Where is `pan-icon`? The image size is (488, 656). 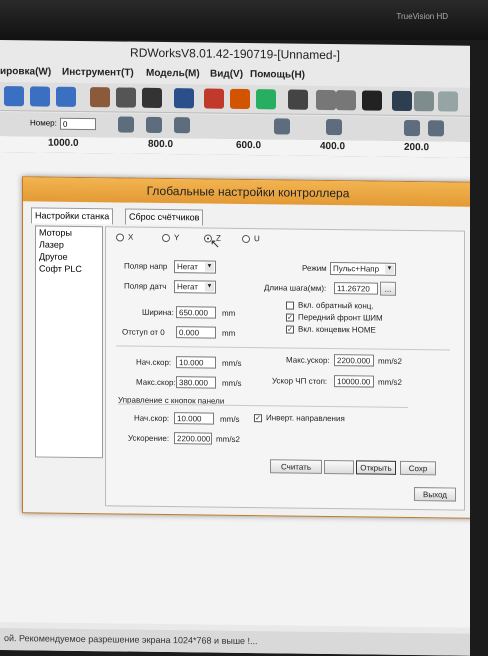 pan-icon is located at coordinates (100, 97).